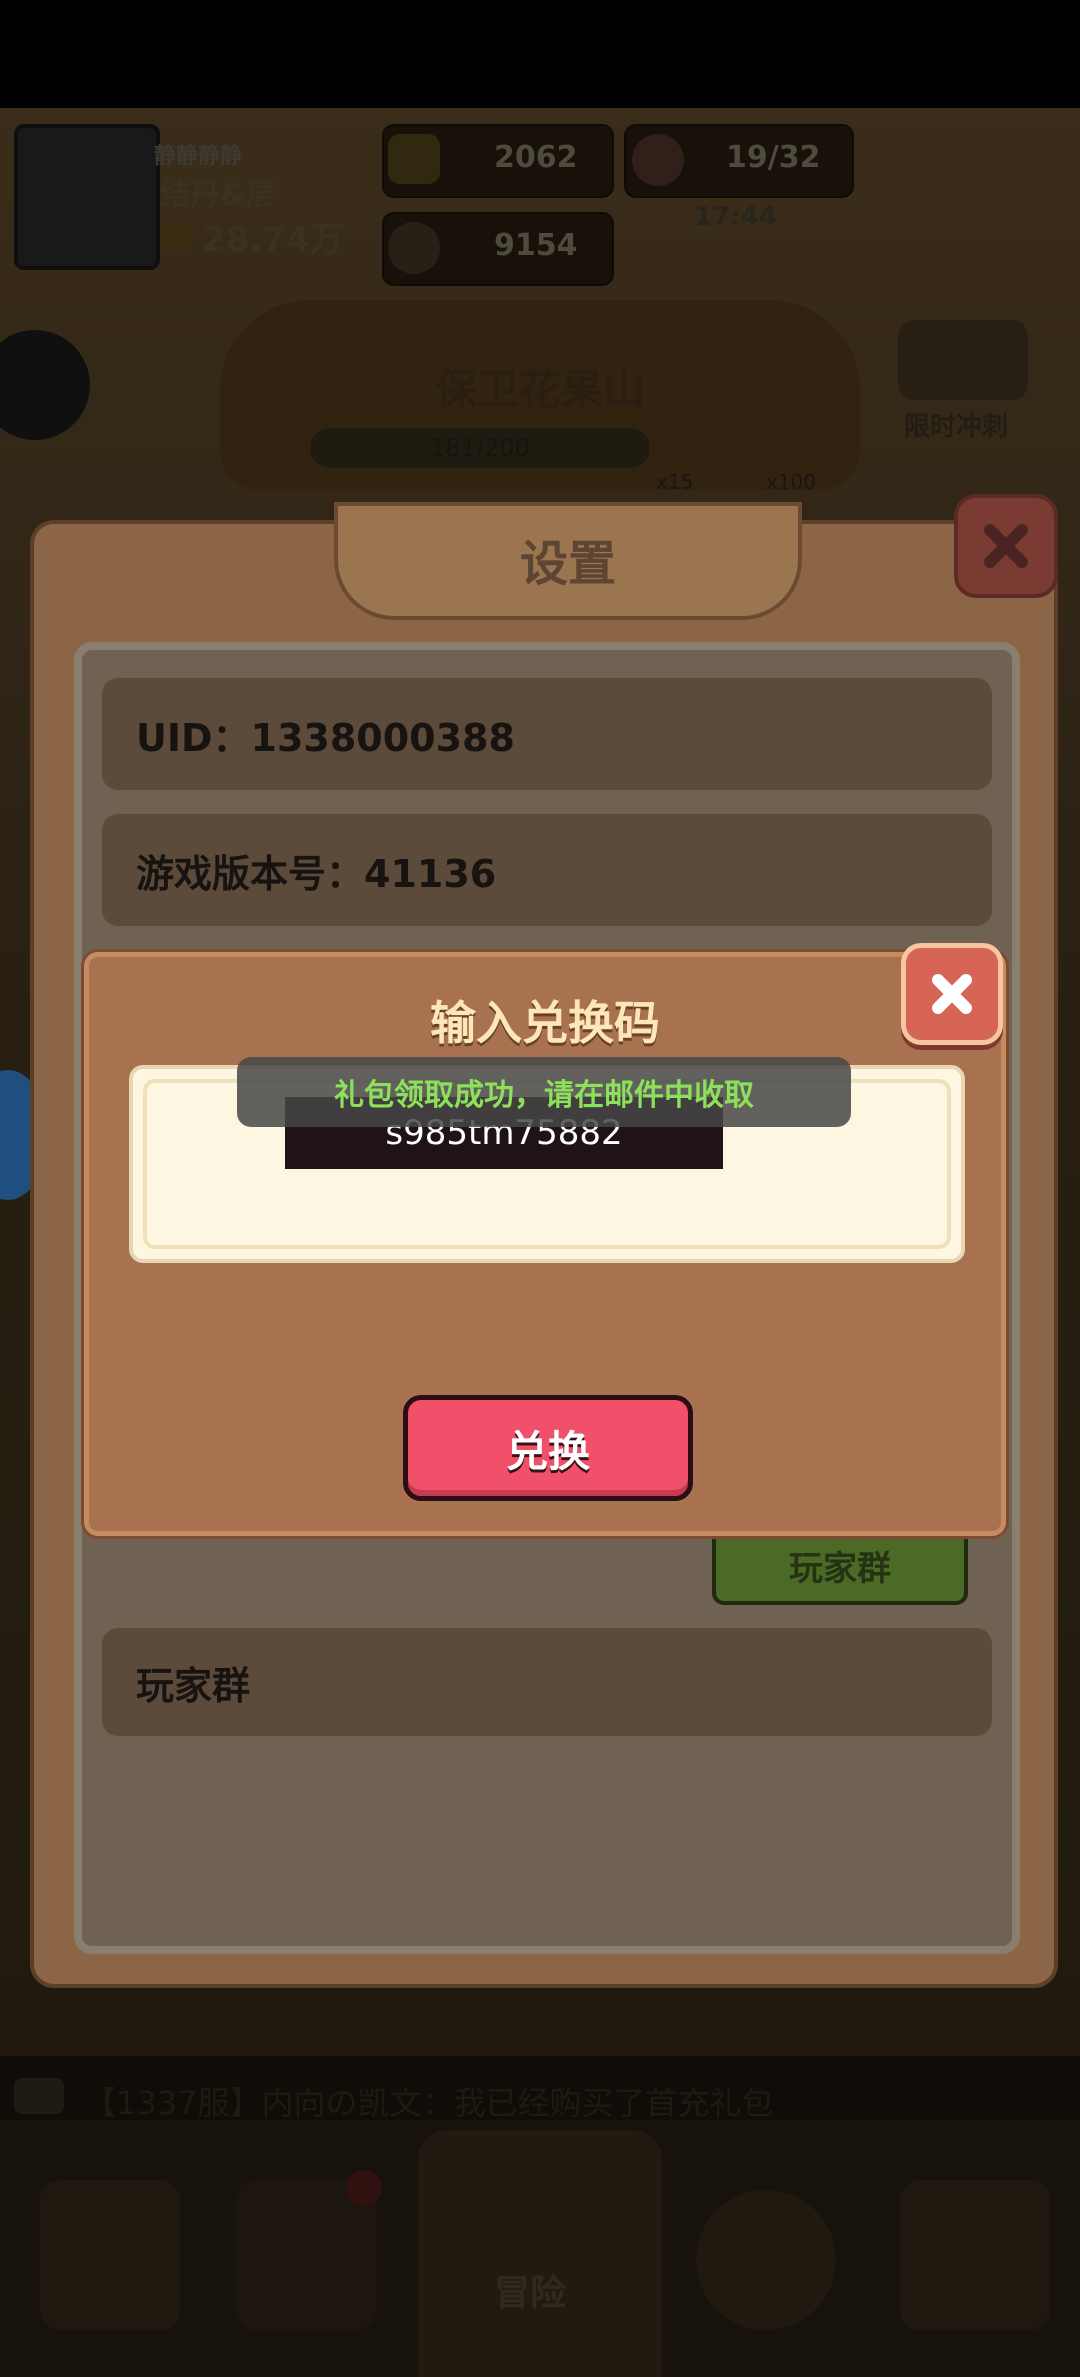 This screenshot has height=2377, width=1080. Describe the element at coordinates (547, 1682) in the screenshot. I see `player-group-row: 玩家群` at that location.